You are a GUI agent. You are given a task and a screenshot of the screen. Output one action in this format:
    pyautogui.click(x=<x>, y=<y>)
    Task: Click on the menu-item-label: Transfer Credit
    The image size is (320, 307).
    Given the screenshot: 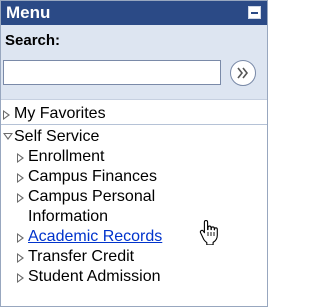 What is the action you would take?
    pyautogui.click(x=81, y=256)
    